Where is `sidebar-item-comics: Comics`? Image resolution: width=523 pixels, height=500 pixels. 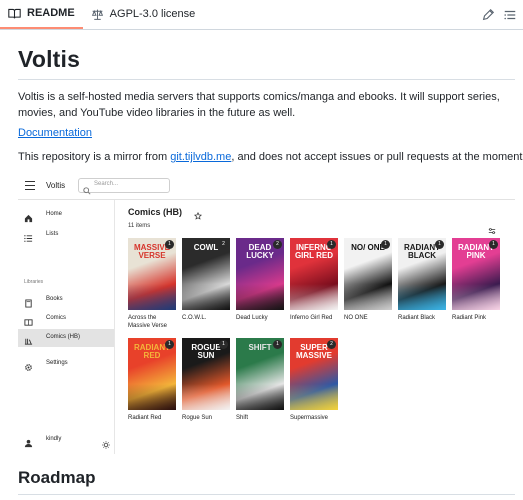 sidebar-item-comics: Comics is located at coordinates (66, 319).